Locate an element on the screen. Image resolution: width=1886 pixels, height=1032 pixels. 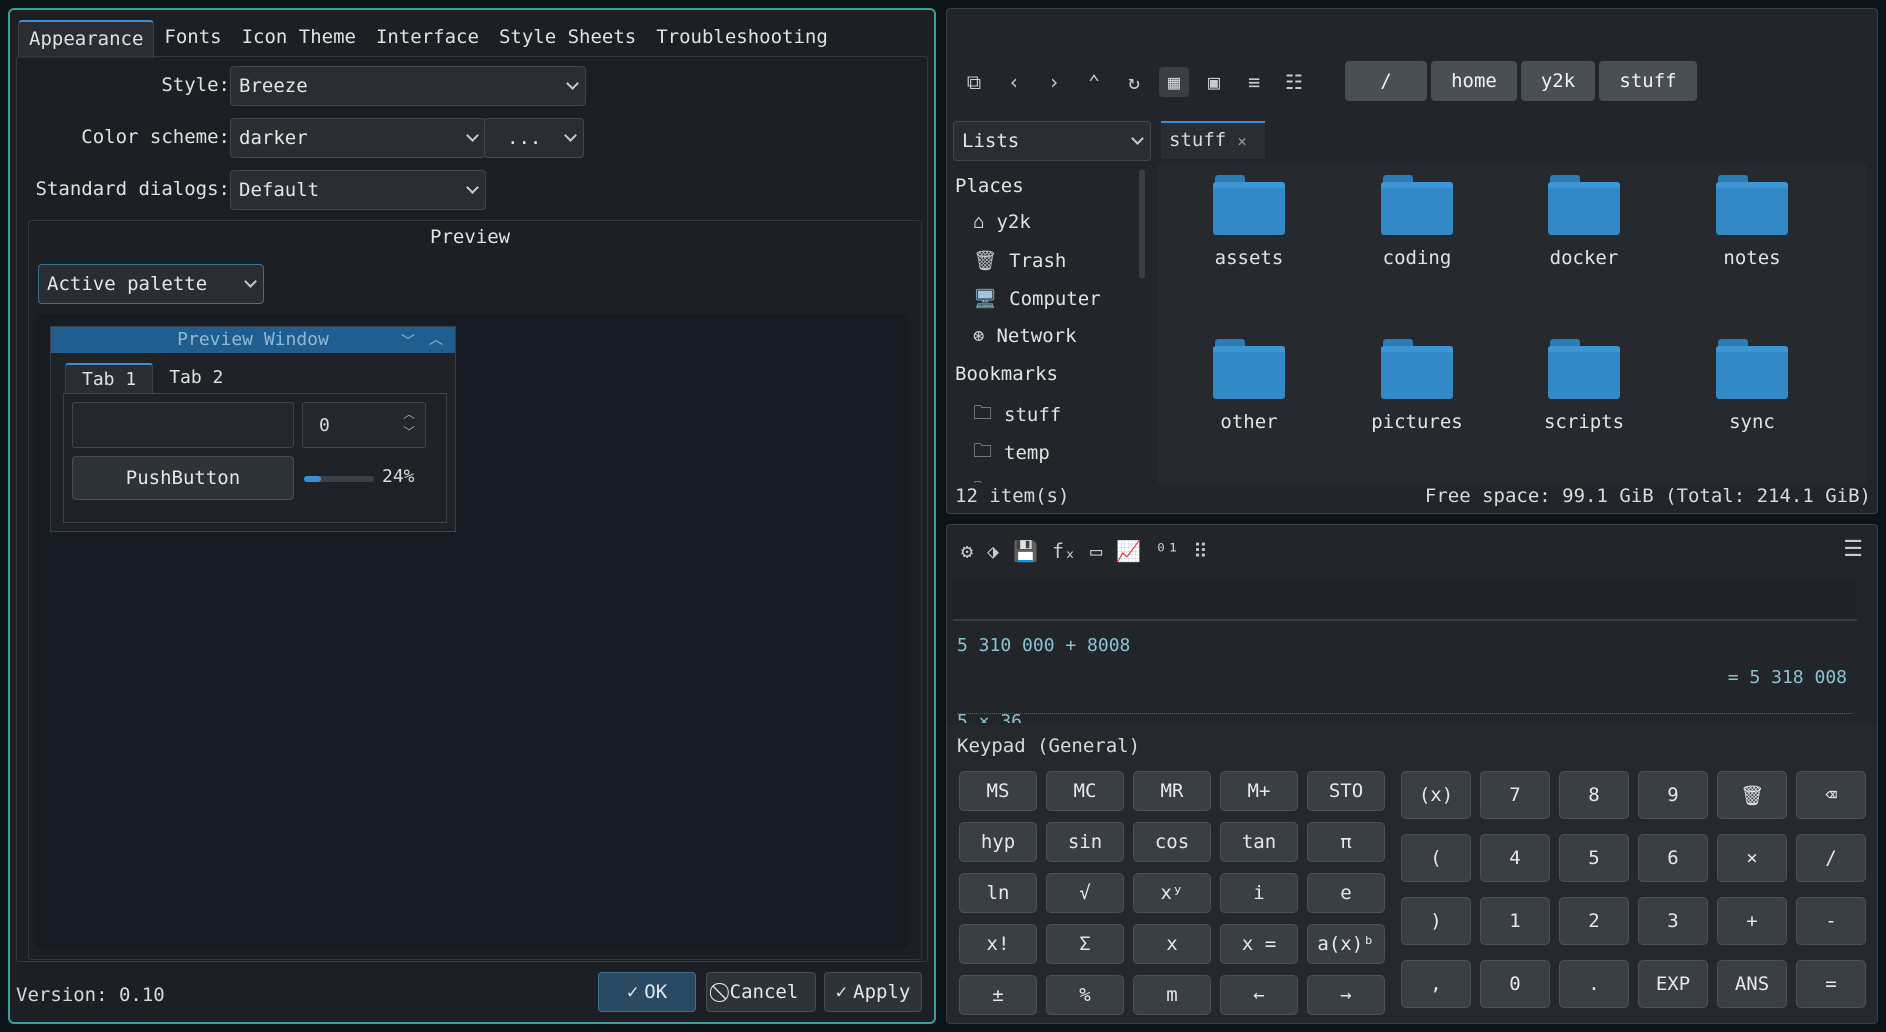
close-tab-icon: ✕ is located at coordinates (1242, 141).